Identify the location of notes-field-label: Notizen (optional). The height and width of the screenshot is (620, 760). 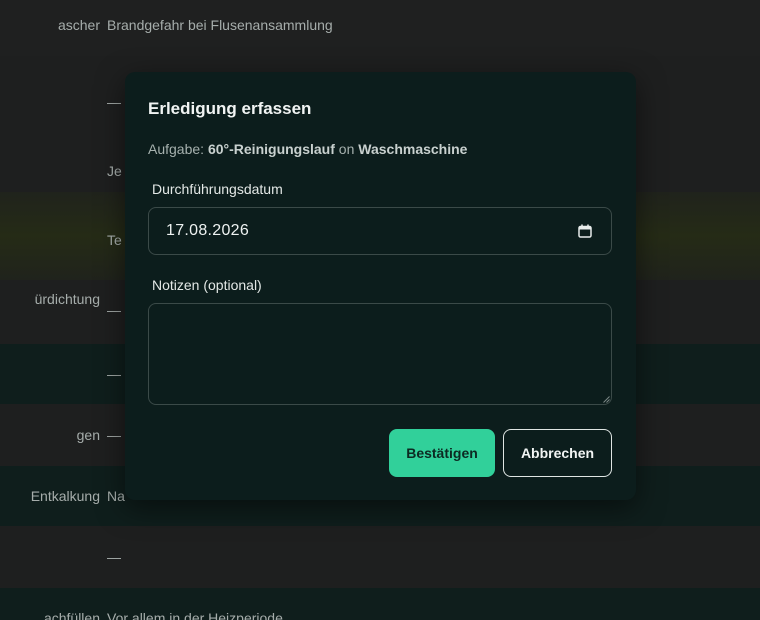
(207, 285).